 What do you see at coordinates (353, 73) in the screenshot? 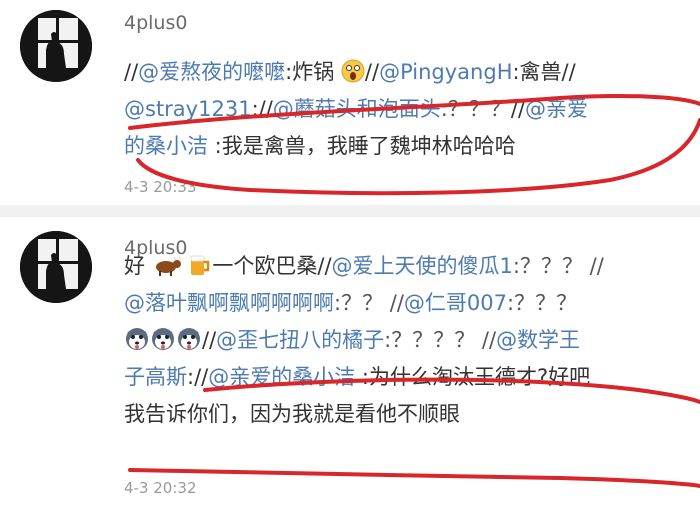
I see `shocked-face-emoji-icon` at bounding box center [353, 73].